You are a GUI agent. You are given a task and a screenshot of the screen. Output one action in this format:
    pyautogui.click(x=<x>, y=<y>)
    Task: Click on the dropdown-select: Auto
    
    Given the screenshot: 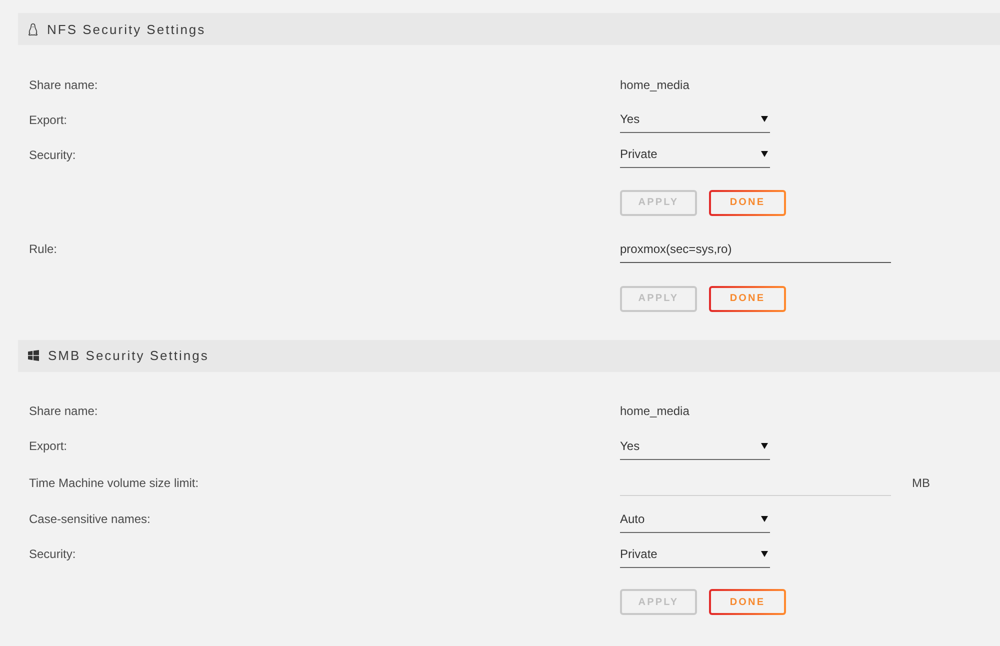 What is the action you would take?
    pyautogui.click(x=695, y=519)
    